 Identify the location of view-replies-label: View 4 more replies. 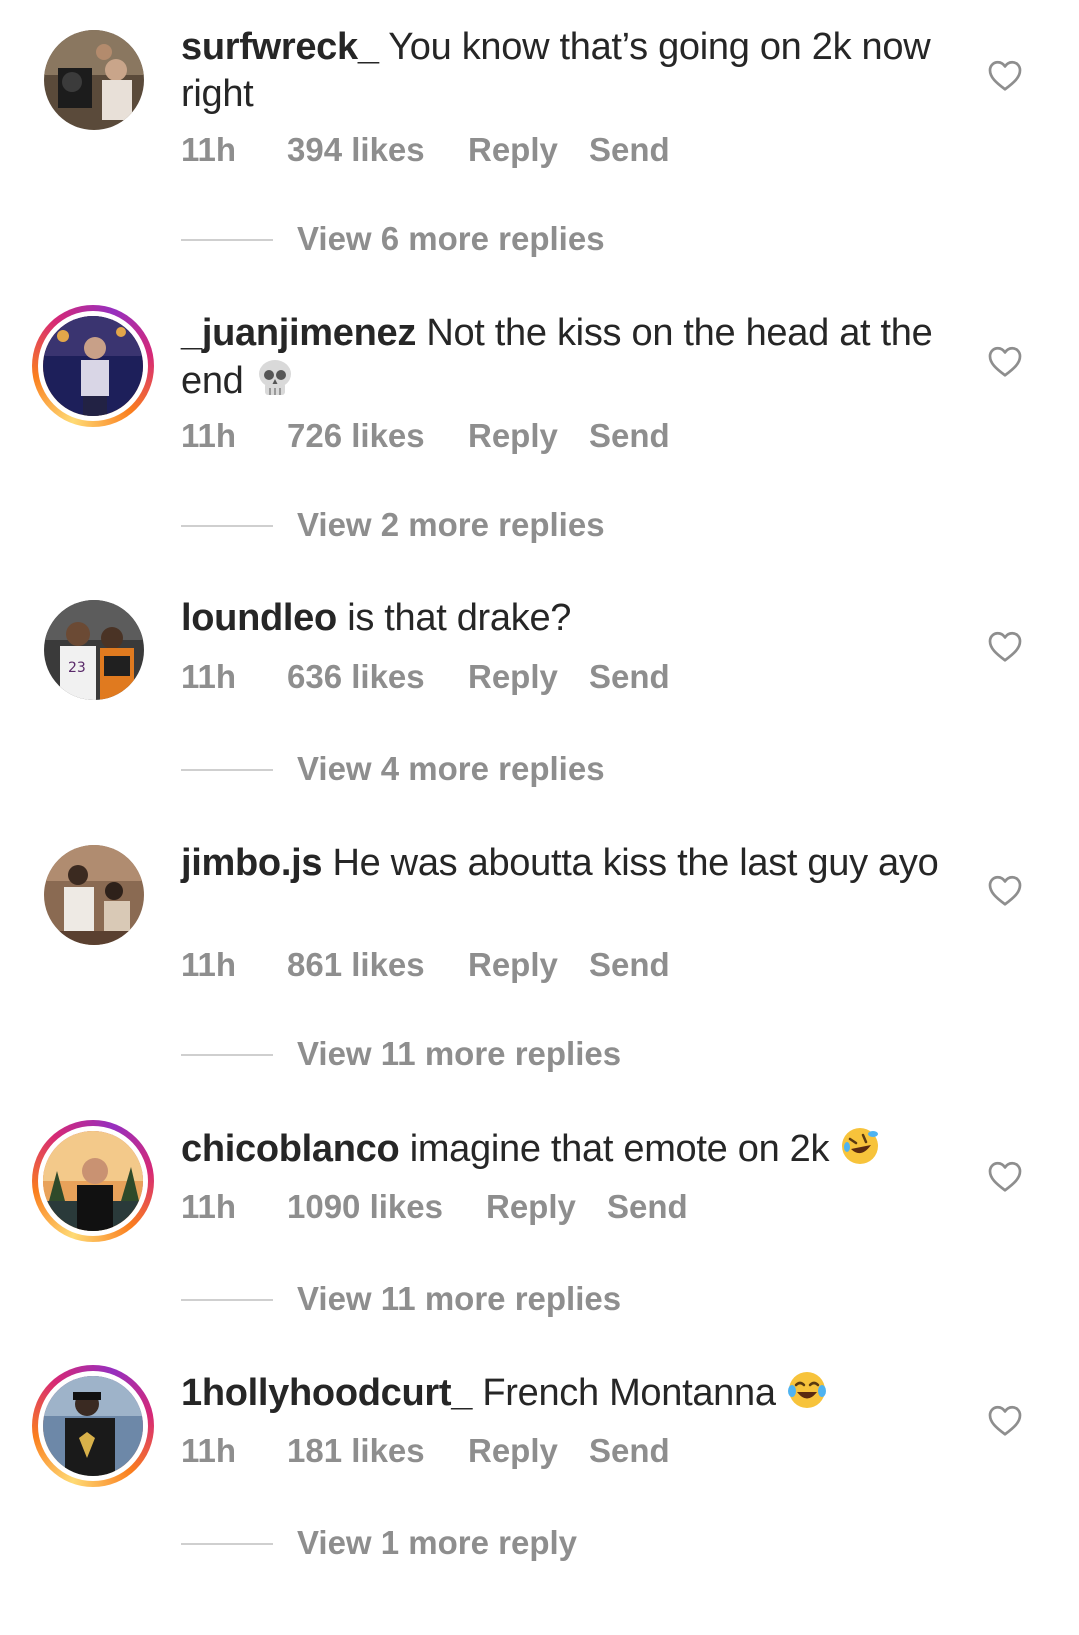
(451, 769).